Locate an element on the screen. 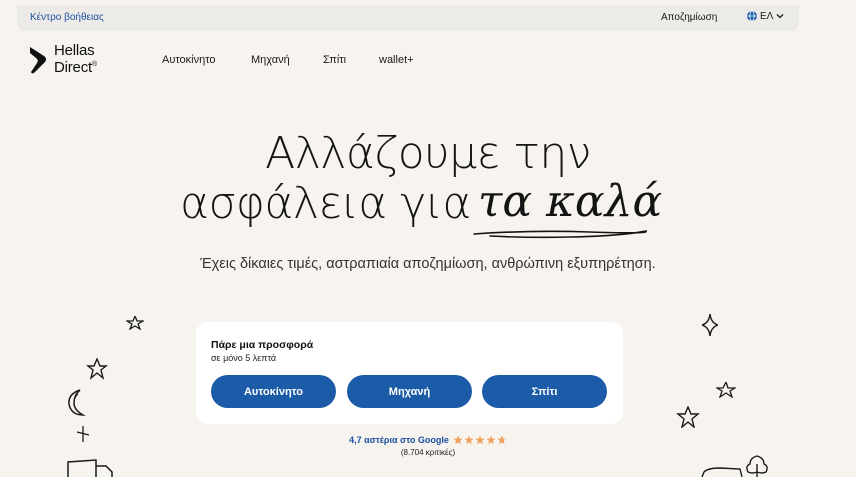  language-label: ΕΛ is located at coordinates (767, 16).